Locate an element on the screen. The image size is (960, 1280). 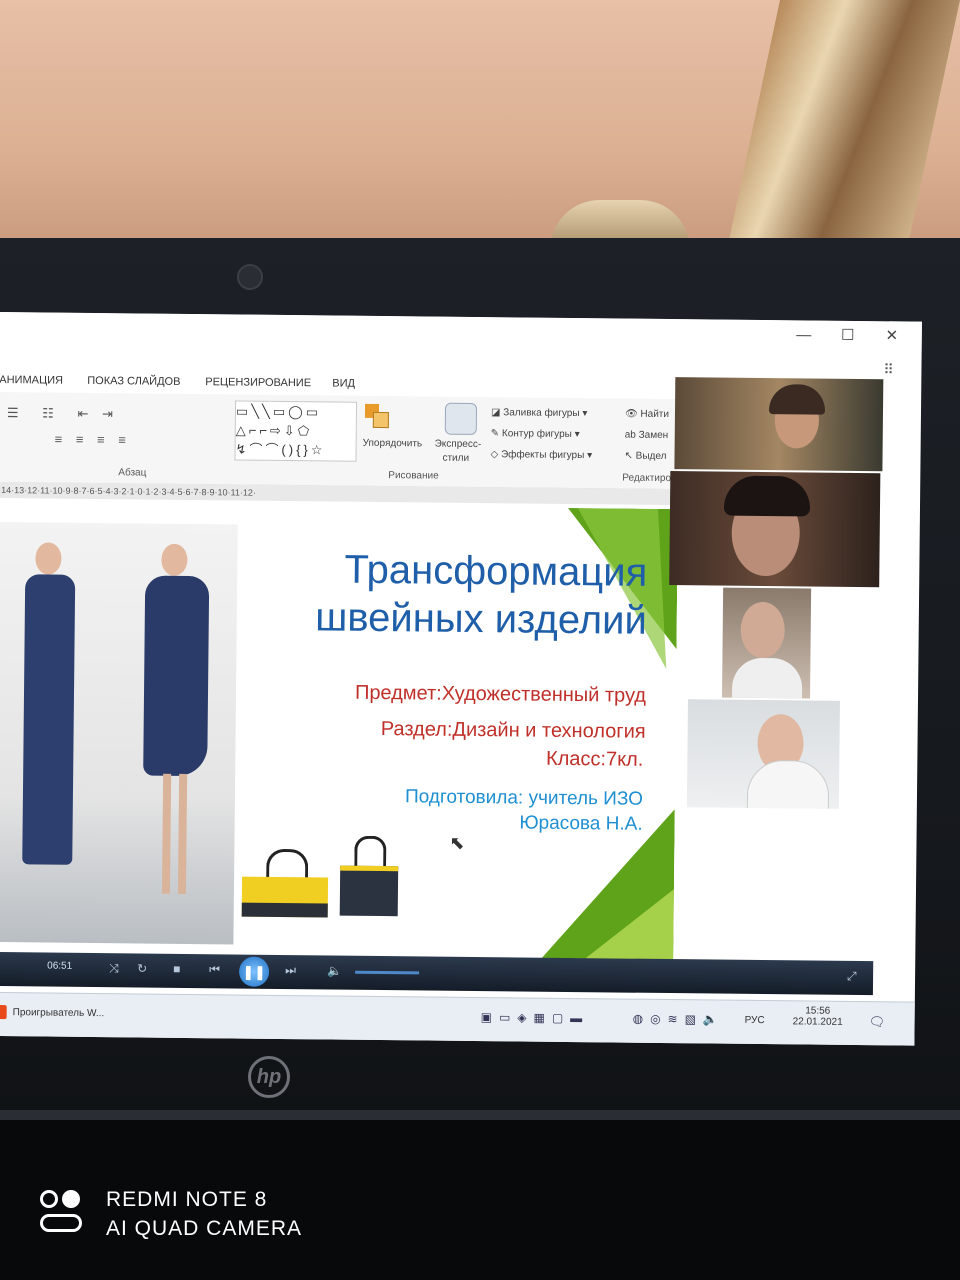
pen-icon: ✎ is located at coordinates (496, 434).